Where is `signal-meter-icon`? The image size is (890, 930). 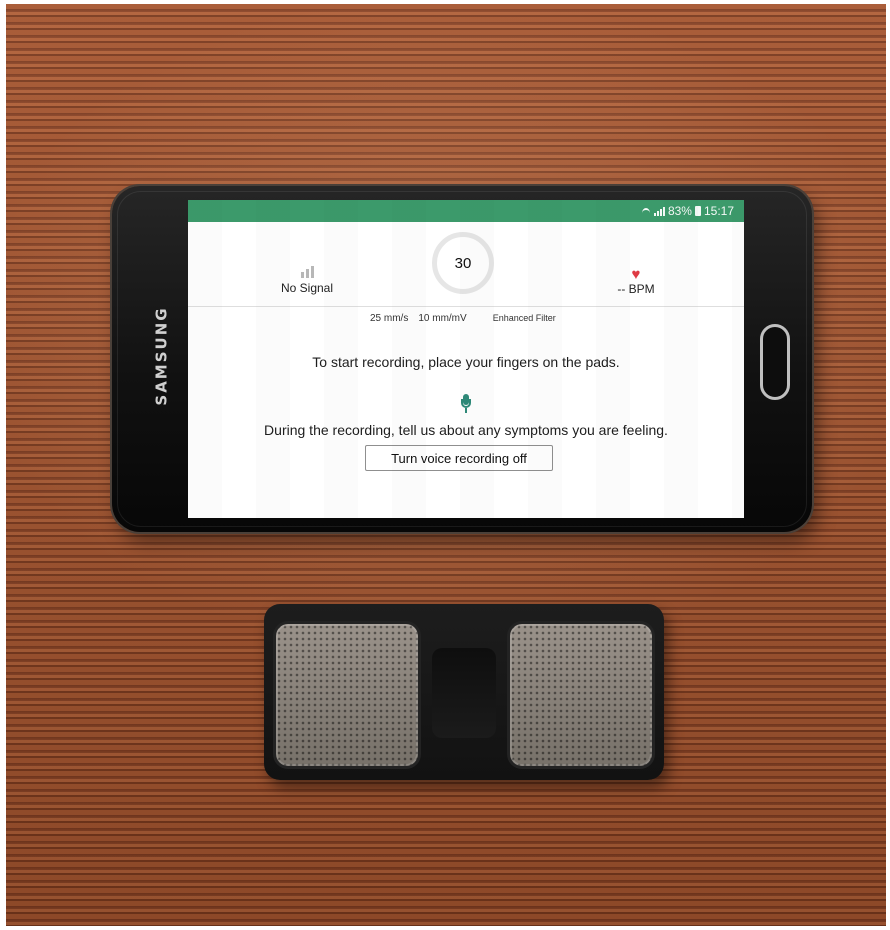 signal-meter-icon is located at coordinates (307, 271).